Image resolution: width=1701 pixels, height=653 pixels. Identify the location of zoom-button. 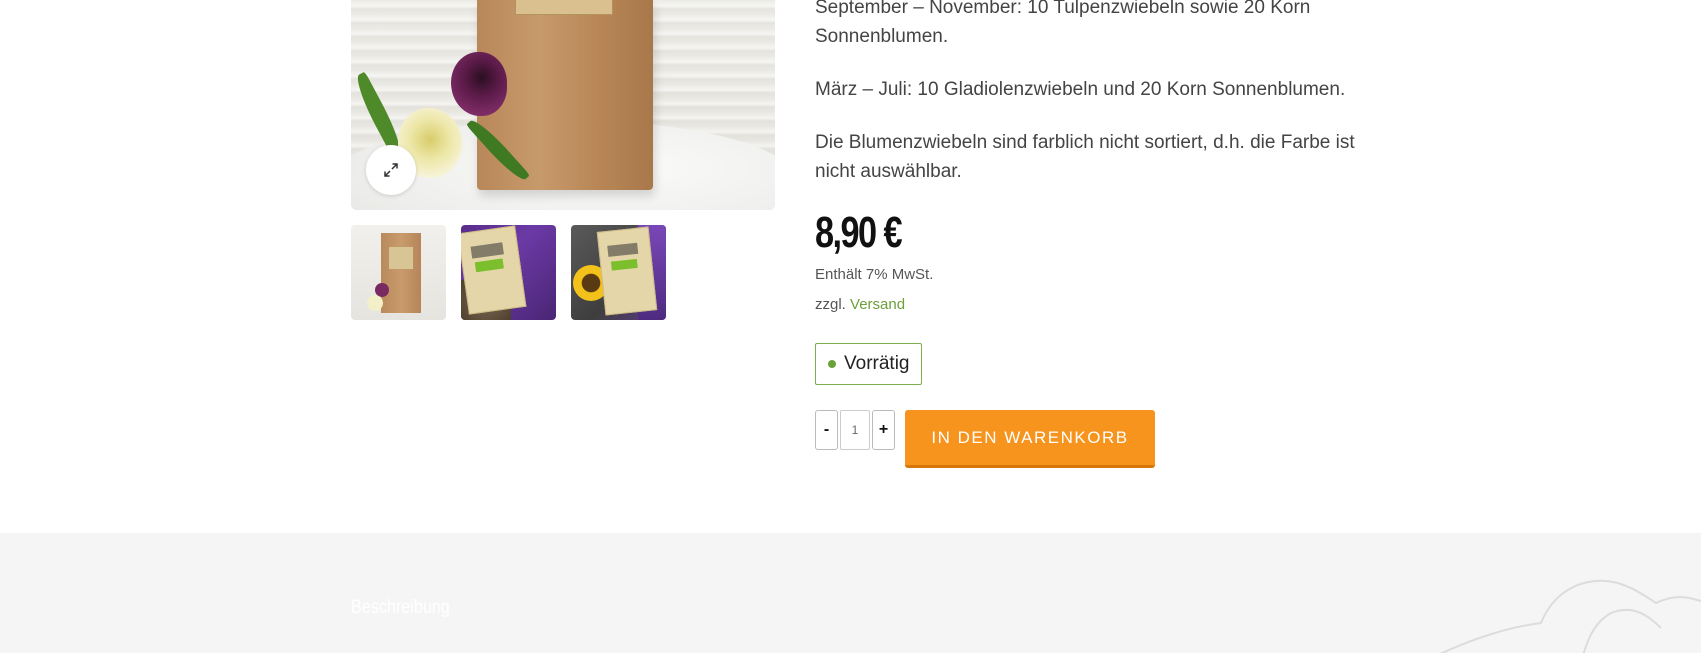
(391, 170).